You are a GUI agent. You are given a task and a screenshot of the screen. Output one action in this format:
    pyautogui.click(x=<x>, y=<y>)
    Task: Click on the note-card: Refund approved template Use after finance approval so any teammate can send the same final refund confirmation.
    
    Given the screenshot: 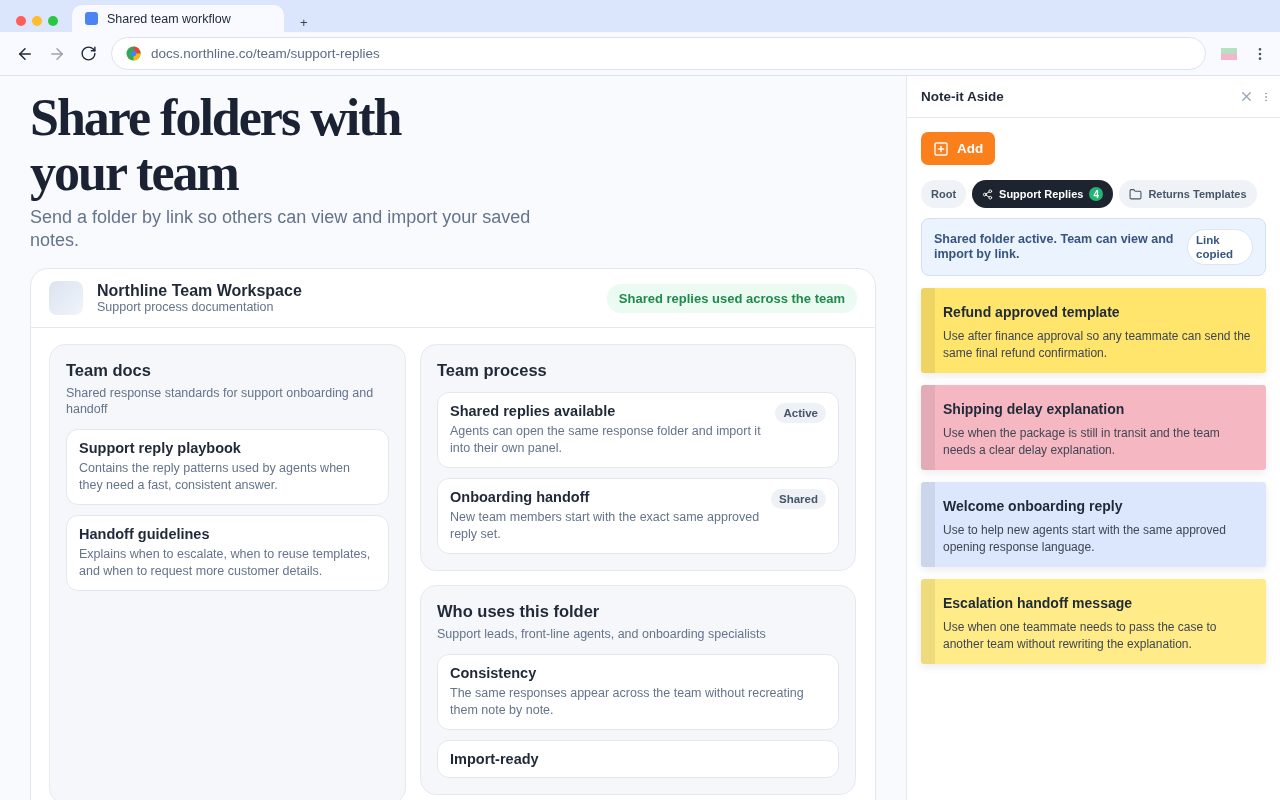 What is the action you would take?
    pyautogui.click(x=1093, y=330)
    